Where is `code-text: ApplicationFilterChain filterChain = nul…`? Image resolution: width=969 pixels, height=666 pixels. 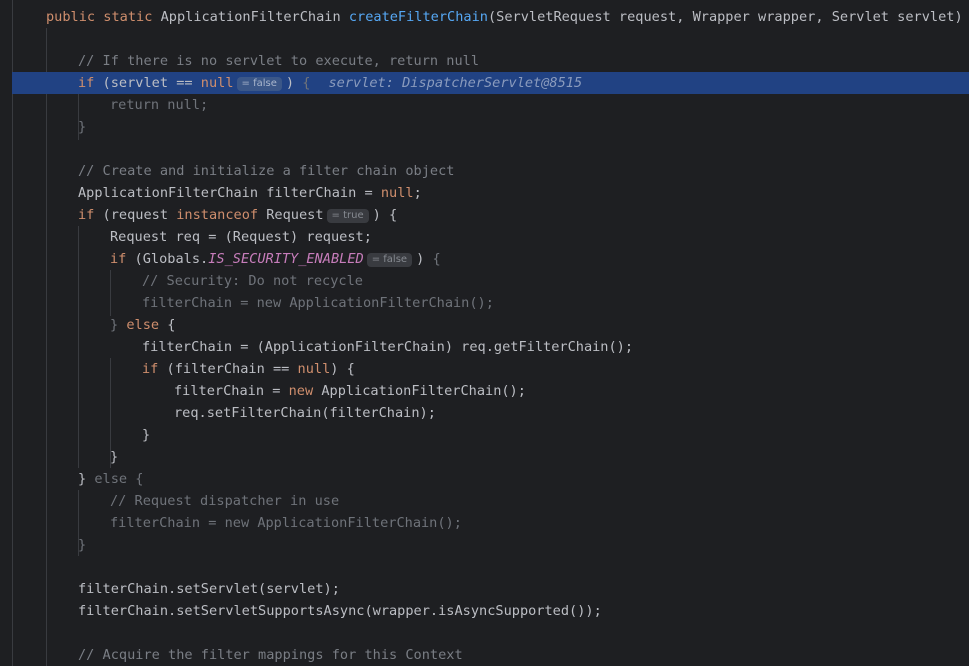
code-text: ApplicationFilterChain filterChain = nul… is located at coordinates (250, 193).